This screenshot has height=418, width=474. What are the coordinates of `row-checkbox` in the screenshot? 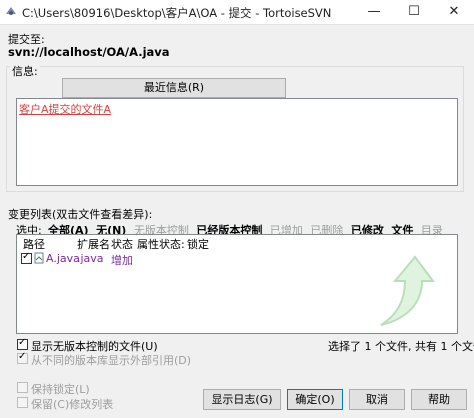 It's located at (26, 257).